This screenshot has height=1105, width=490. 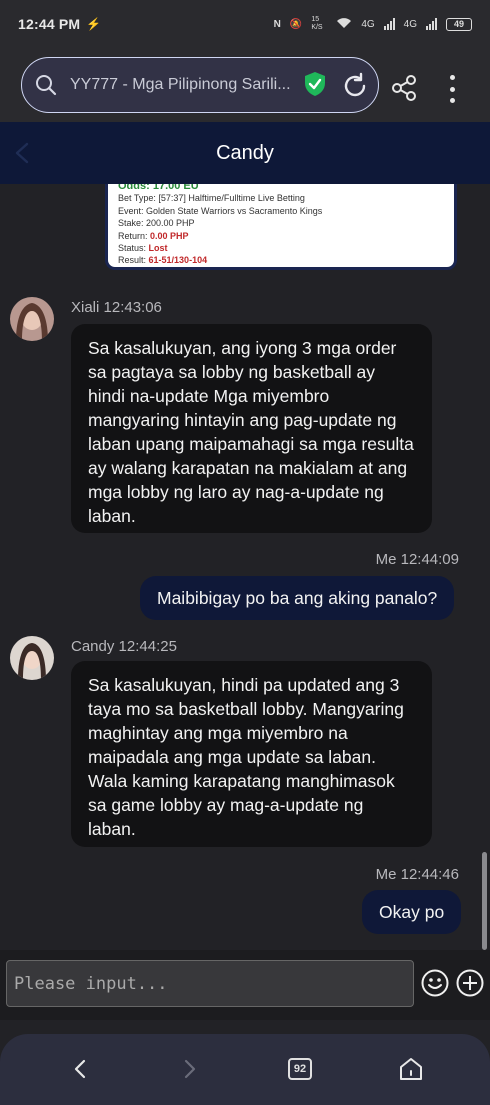 What do you see at coordinates (470, 983) in the screenshot?
I see `plus-icon` at bounding box center [470, 983].